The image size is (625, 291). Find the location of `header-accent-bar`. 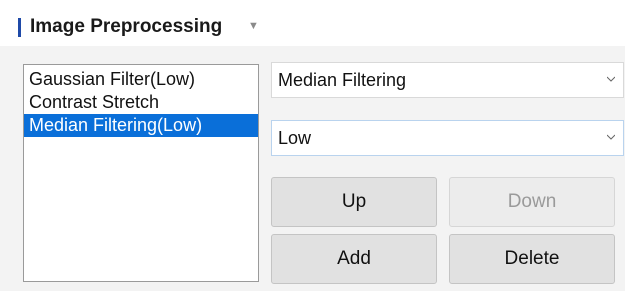

header-accent-bar is located at coordinates (19, 27).